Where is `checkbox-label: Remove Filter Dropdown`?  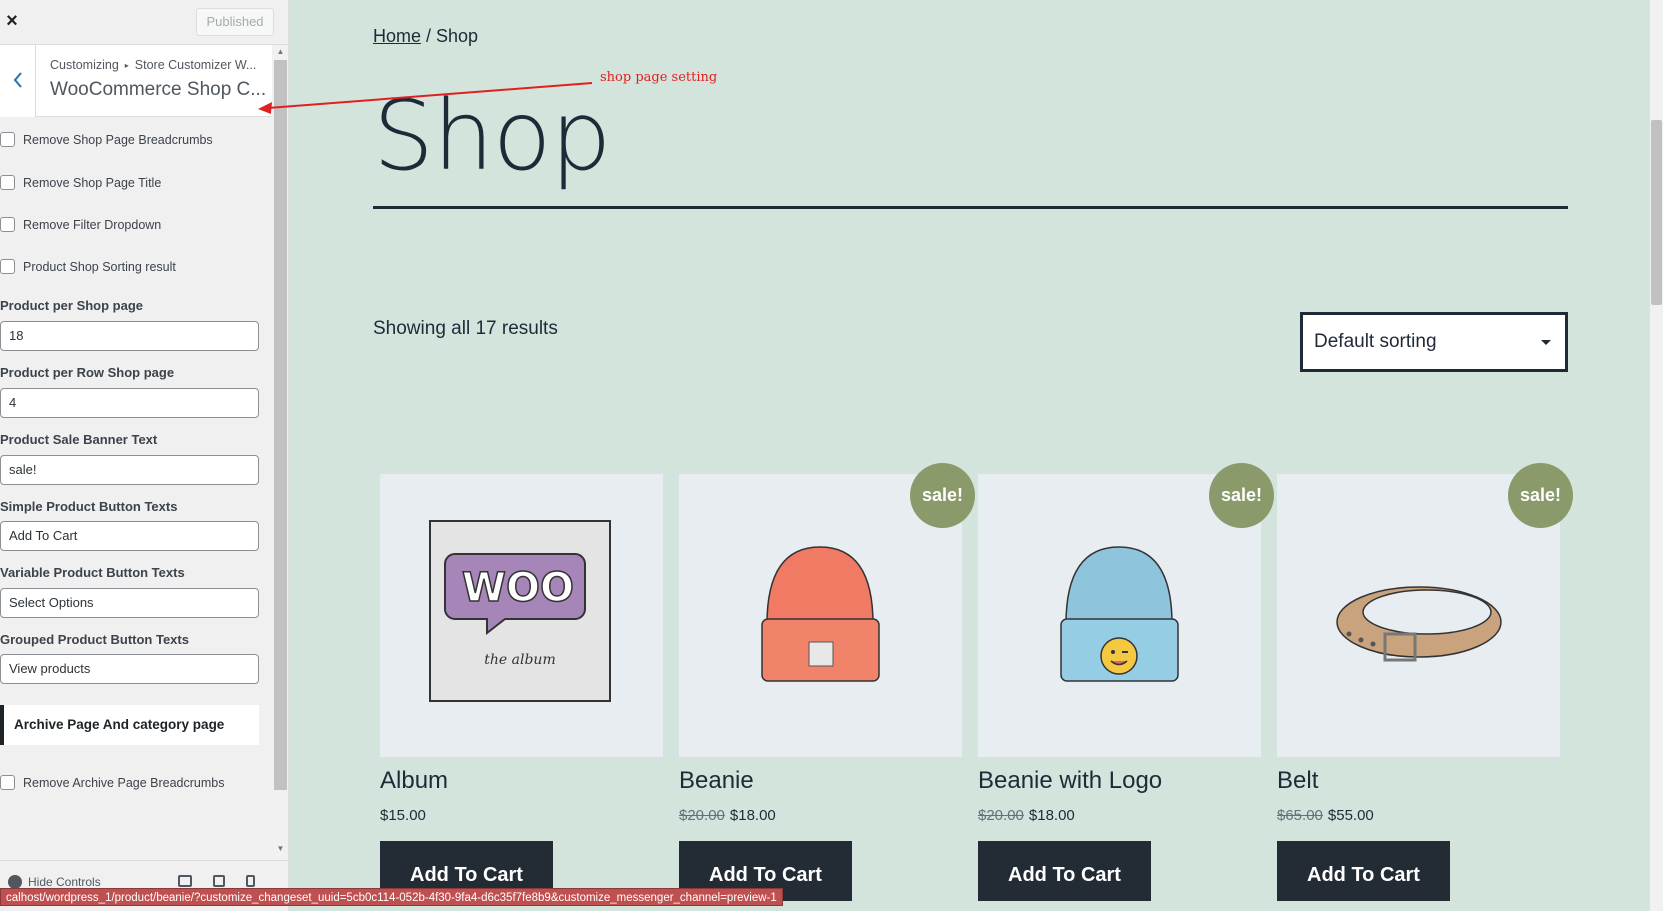 checkbox-label: Remove Filter Dropdown is located at coordinates (92, 224).